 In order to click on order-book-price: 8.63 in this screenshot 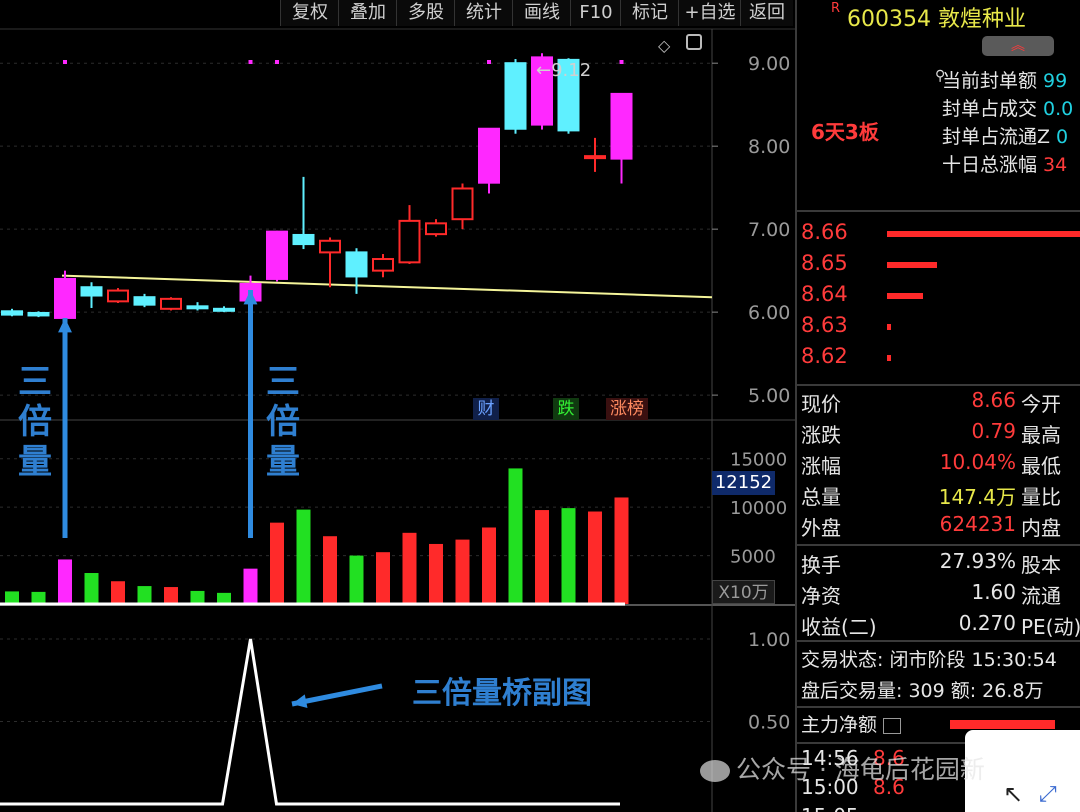, I will do `click(824, 325)`.